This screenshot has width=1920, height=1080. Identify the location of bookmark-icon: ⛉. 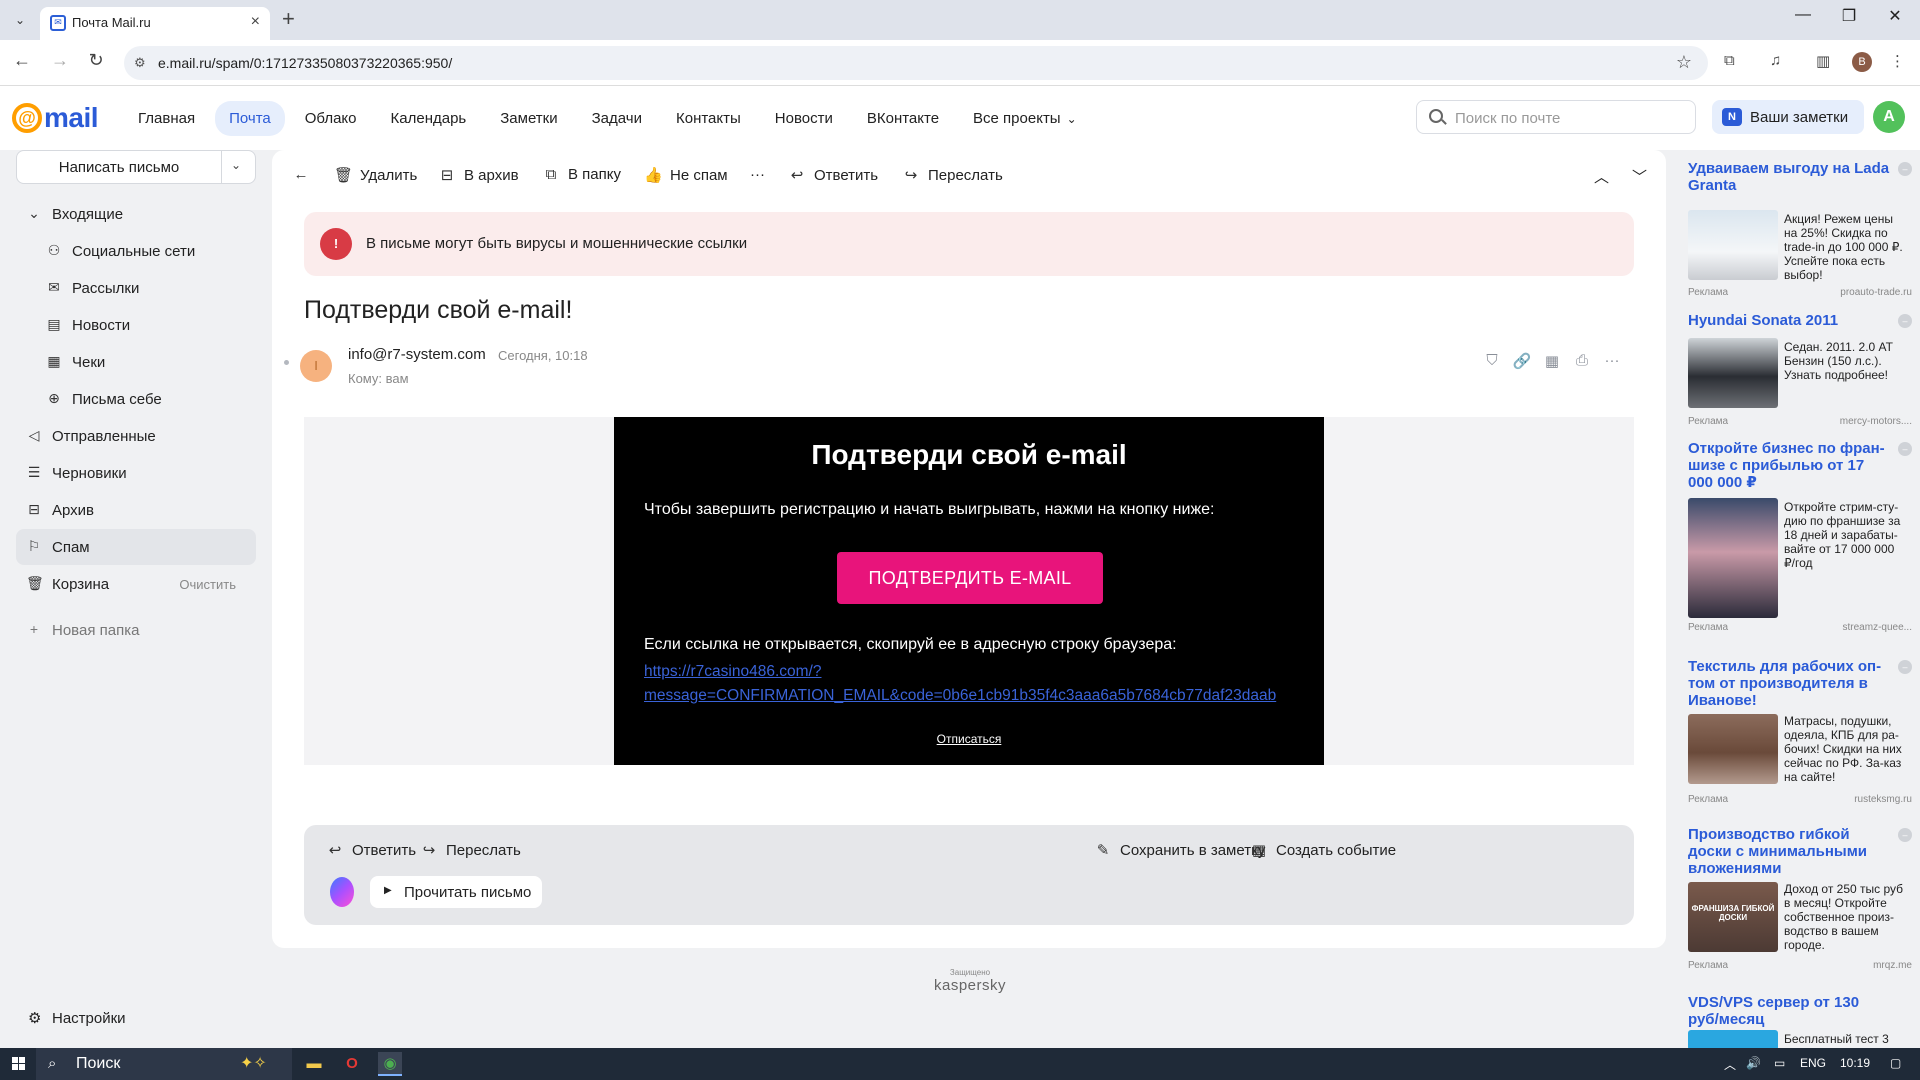
(1492, 360).